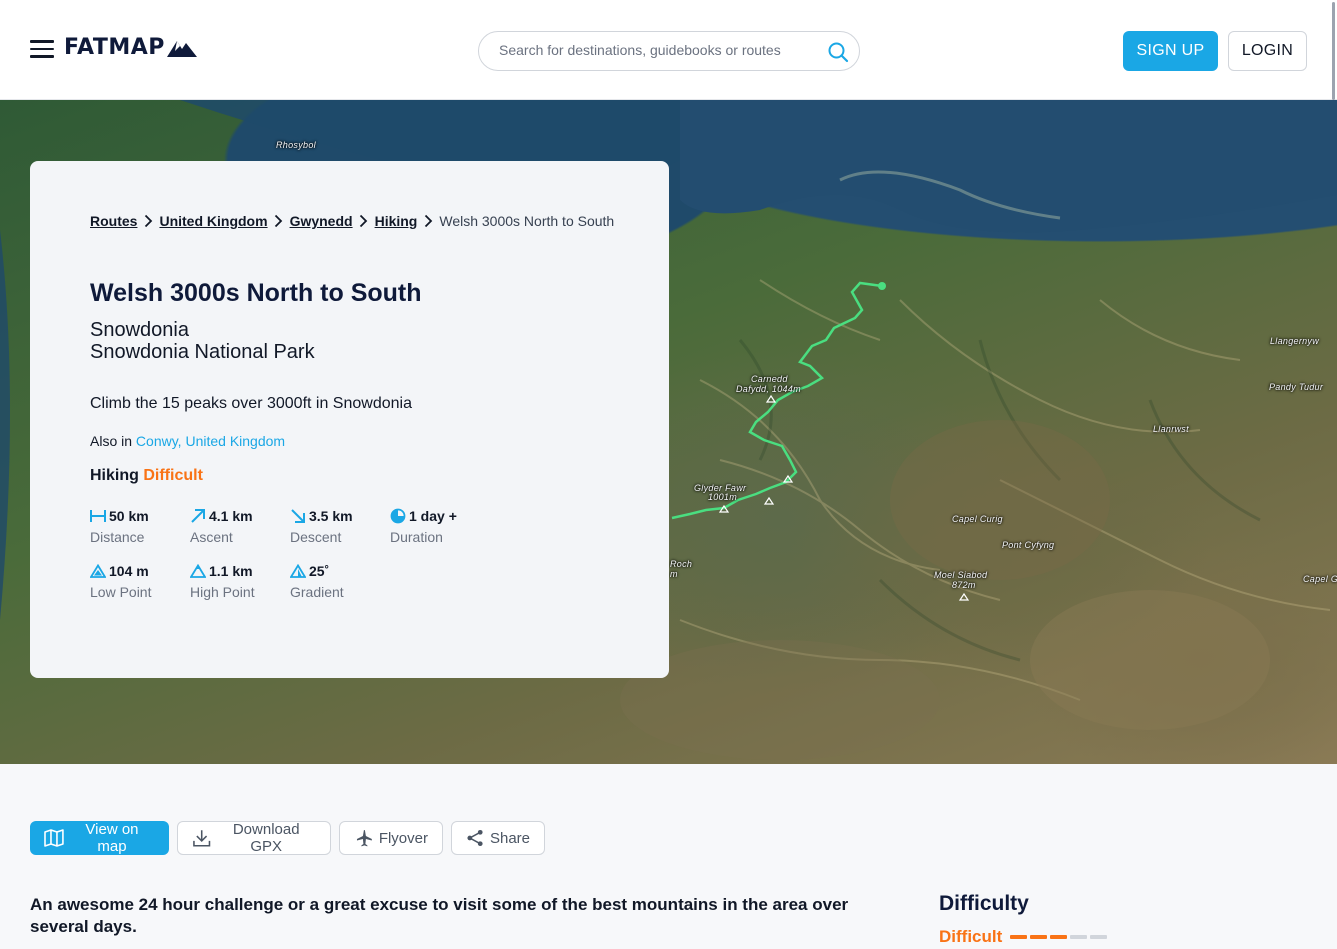  Describe the element at coordinates (331, 516) in the screenshot. I see `stat-descent-value: 3.5 km` at that location.